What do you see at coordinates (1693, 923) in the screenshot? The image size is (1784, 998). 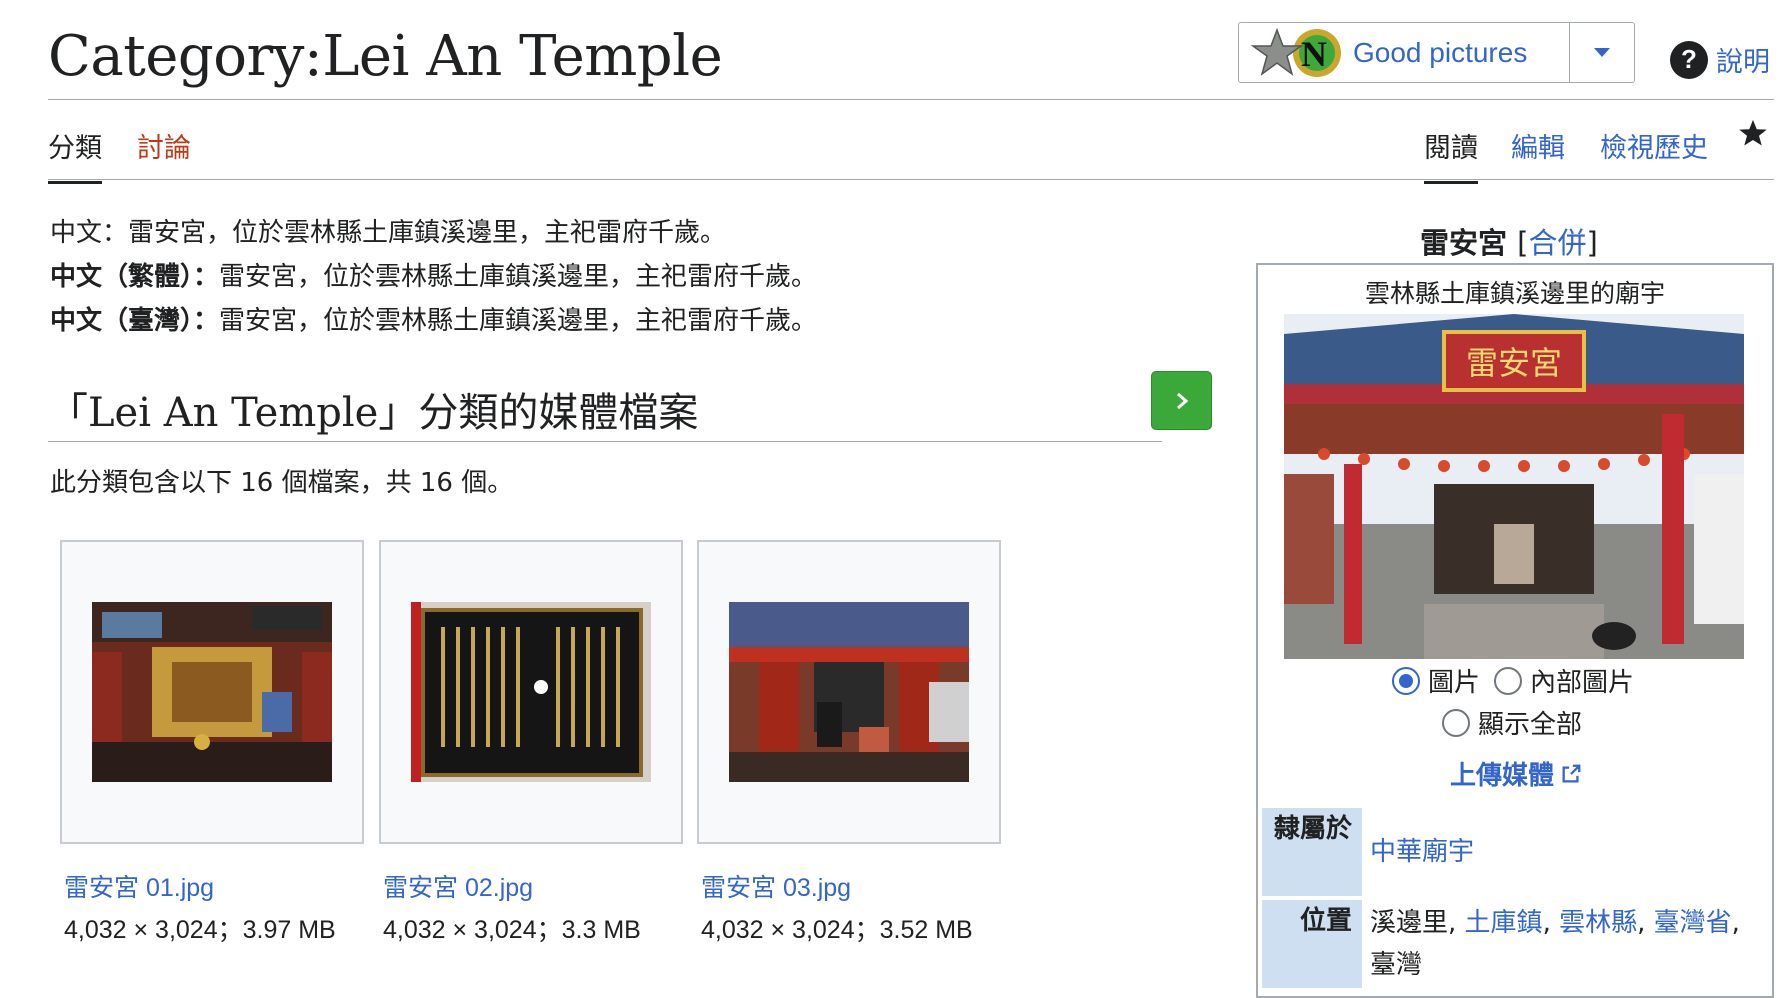 I see `location-province-link: 臺灣省` at bounding box center [1693, 923].